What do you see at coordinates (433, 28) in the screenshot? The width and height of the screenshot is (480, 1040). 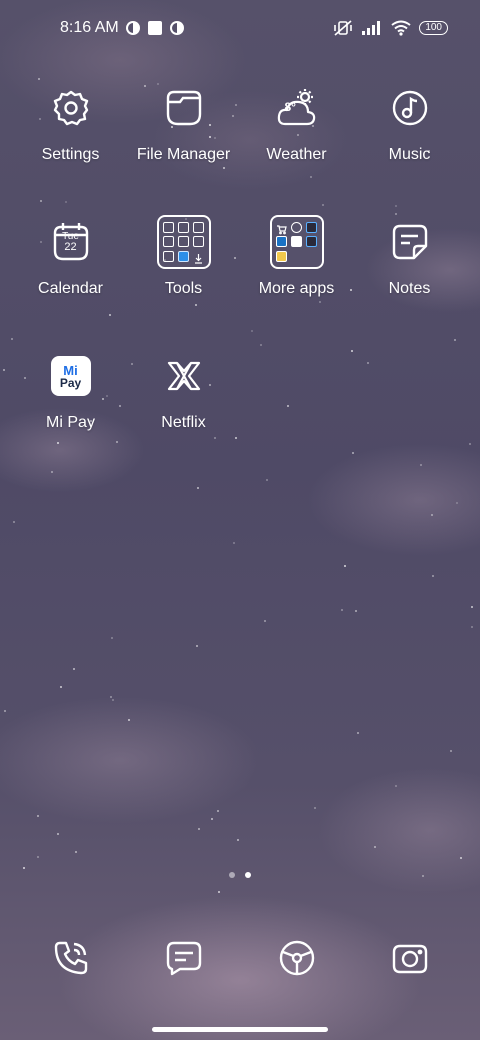 I see `battery-indicator: 100` at bounding box center [433, 28].